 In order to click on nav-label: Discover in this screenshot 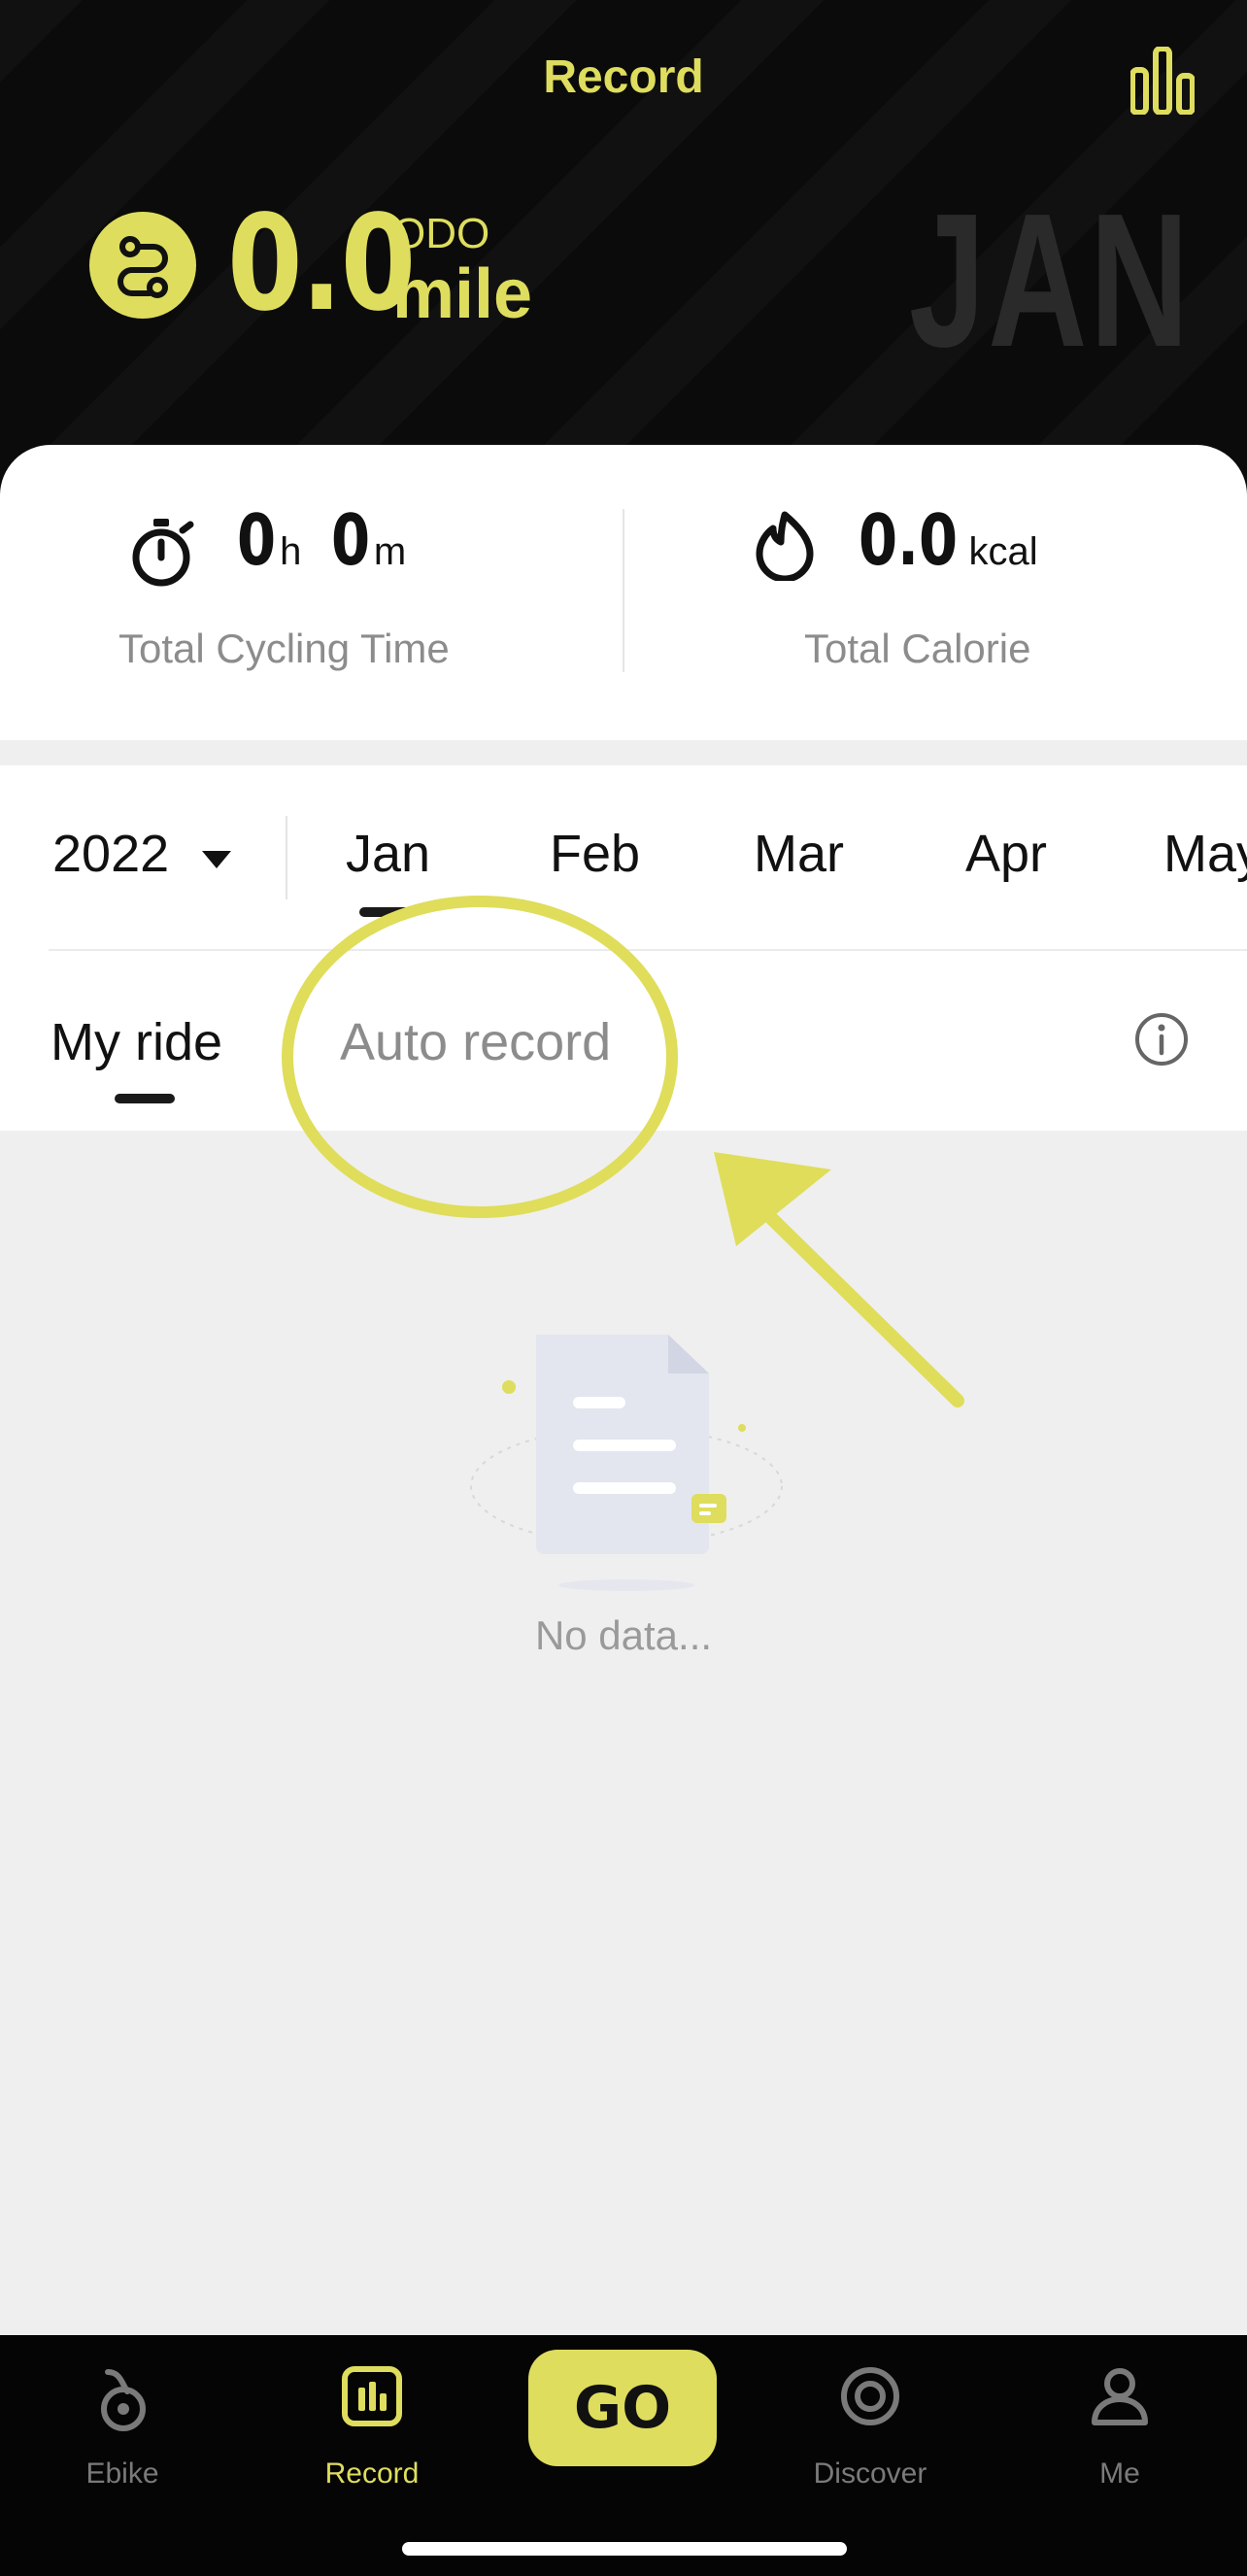, I will do `click(870, 2473)`.